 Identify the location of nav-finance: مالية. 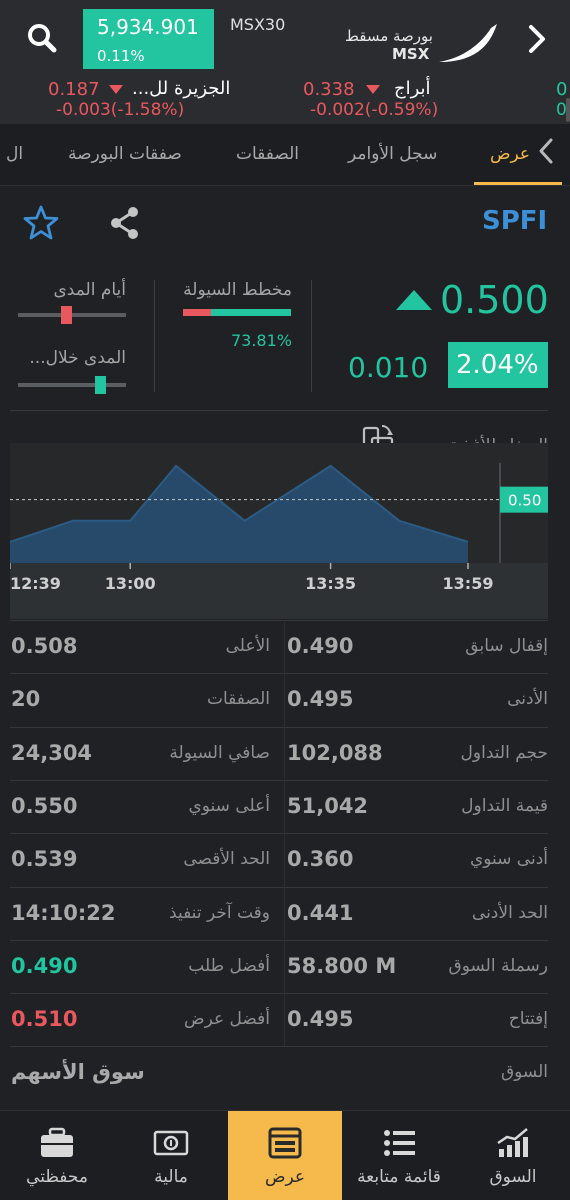
(171, 1155).